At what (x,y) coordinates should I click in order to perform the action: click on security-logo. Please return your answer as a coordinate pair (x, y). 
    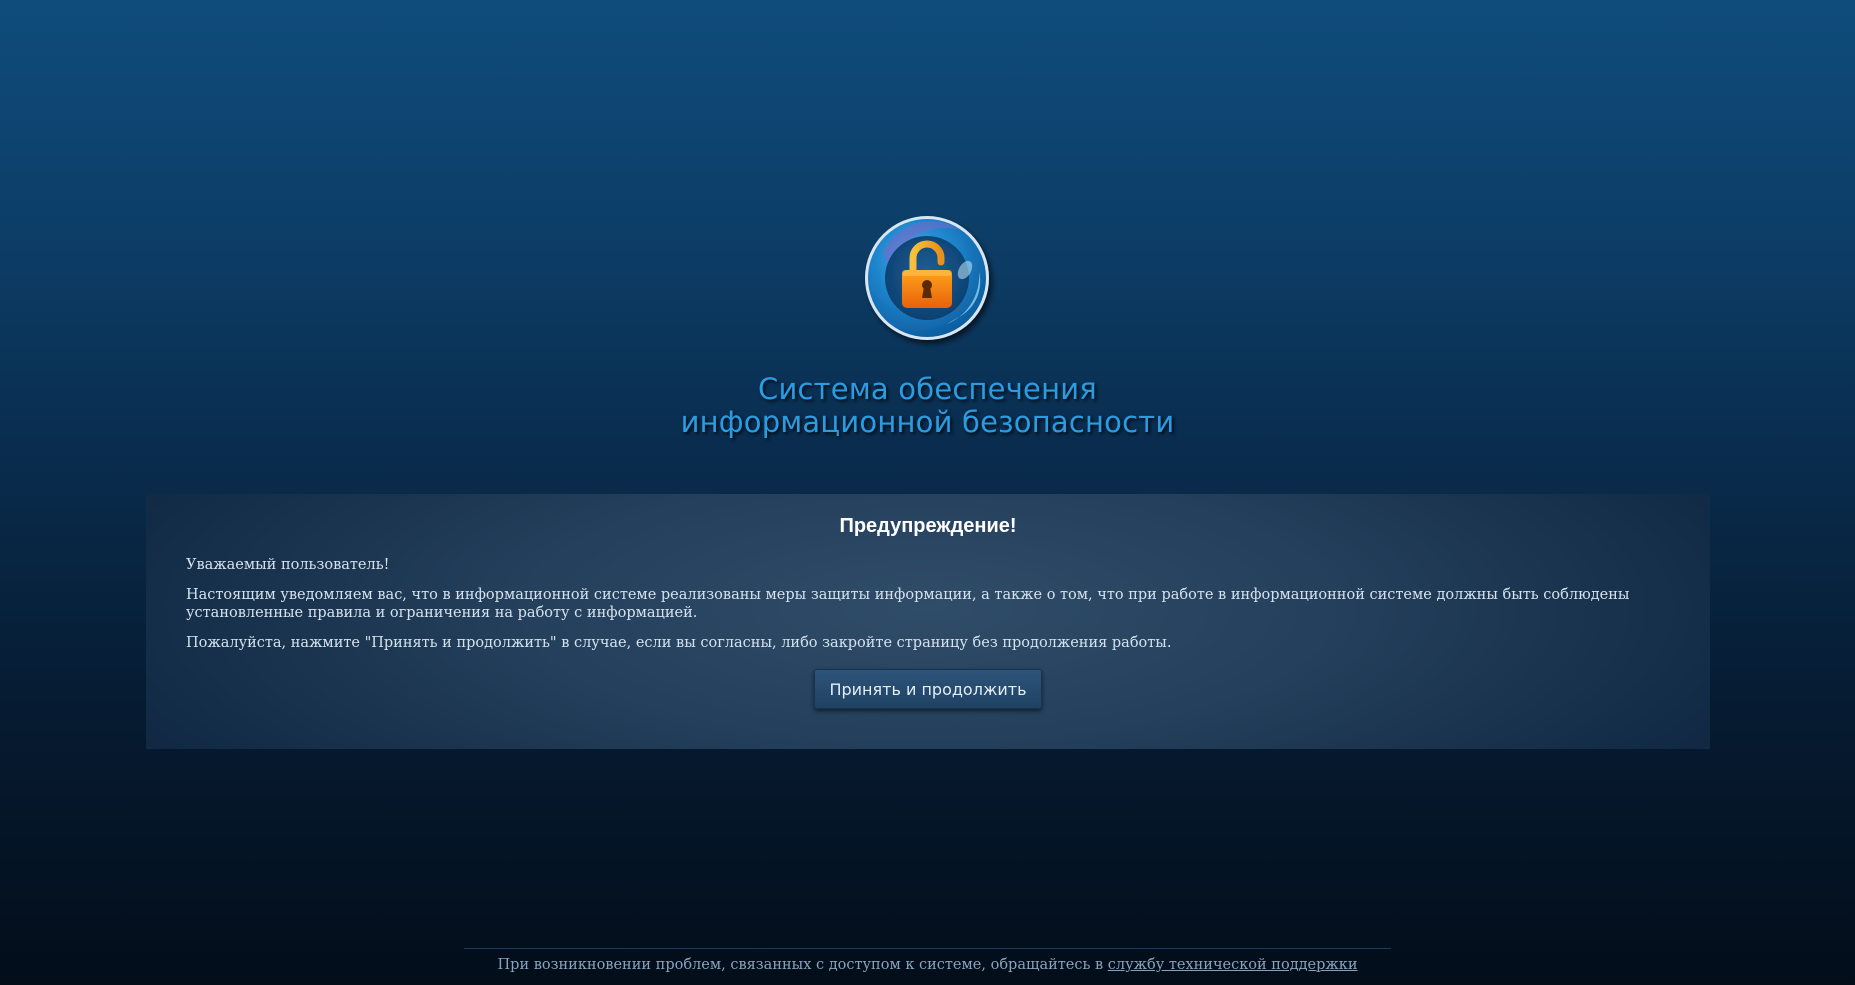
    Looking at the image, I should click on (929, 280).